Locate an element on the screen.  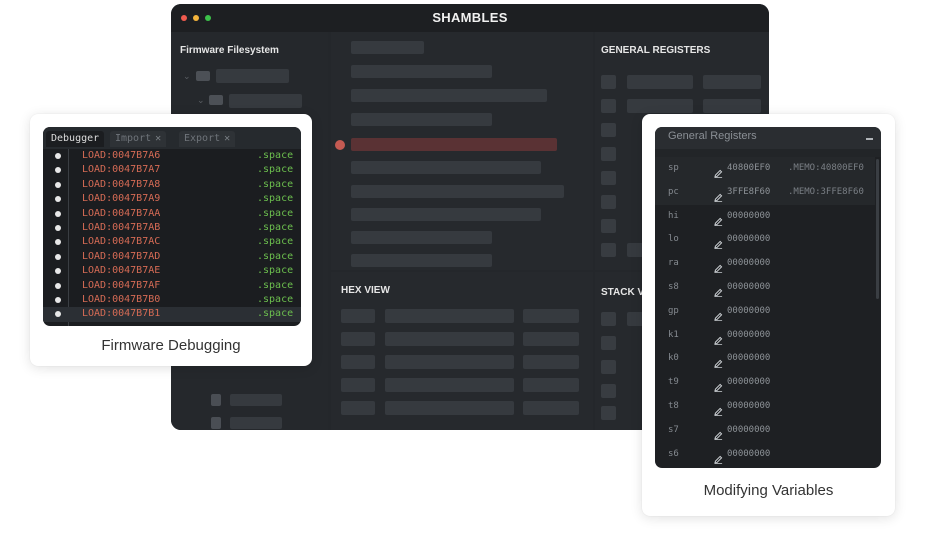
list-item: LOAD:0047B7A8 .space is located at coordinates (172, 185).